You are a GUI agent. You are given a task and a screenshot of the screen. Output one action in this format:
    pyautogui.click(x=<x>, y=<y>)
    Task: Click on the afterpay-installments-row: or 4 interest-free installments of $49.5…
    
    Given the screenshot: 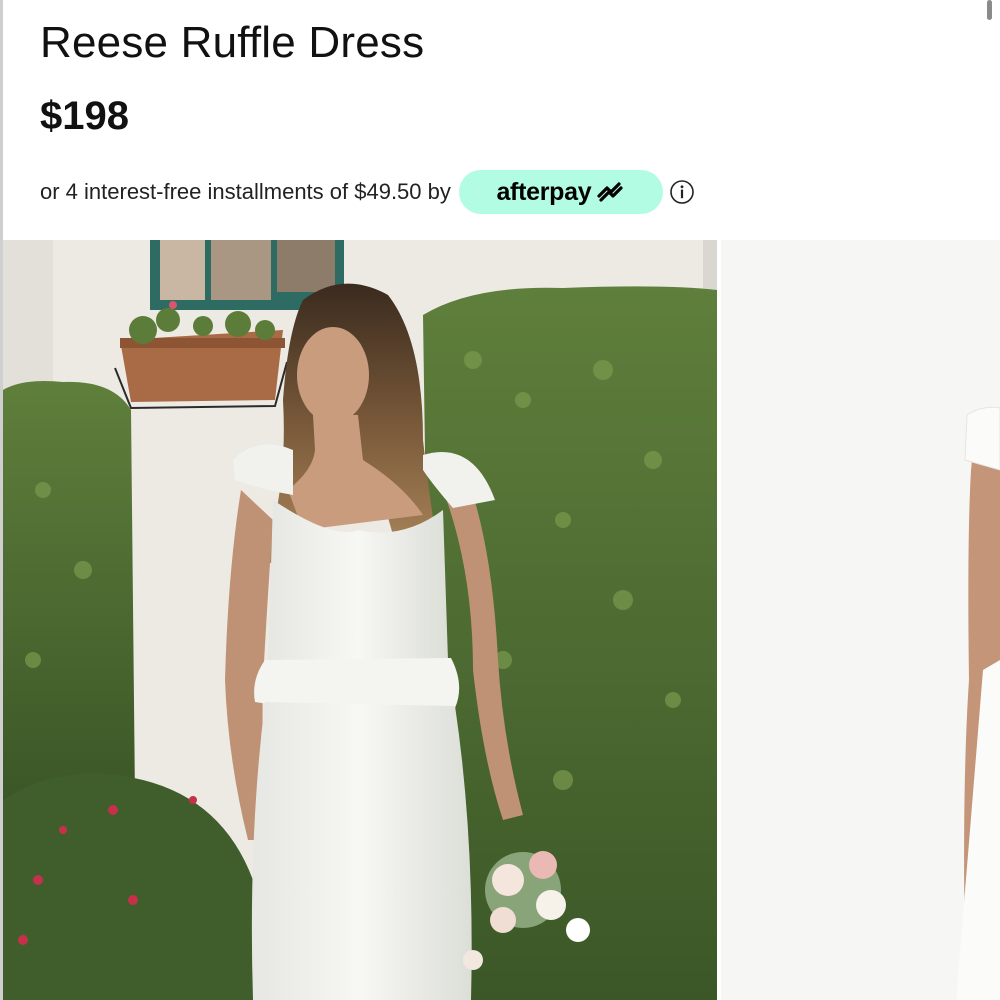 What is the action you would take?
    pyautogui.click(x=367, y=192)
    